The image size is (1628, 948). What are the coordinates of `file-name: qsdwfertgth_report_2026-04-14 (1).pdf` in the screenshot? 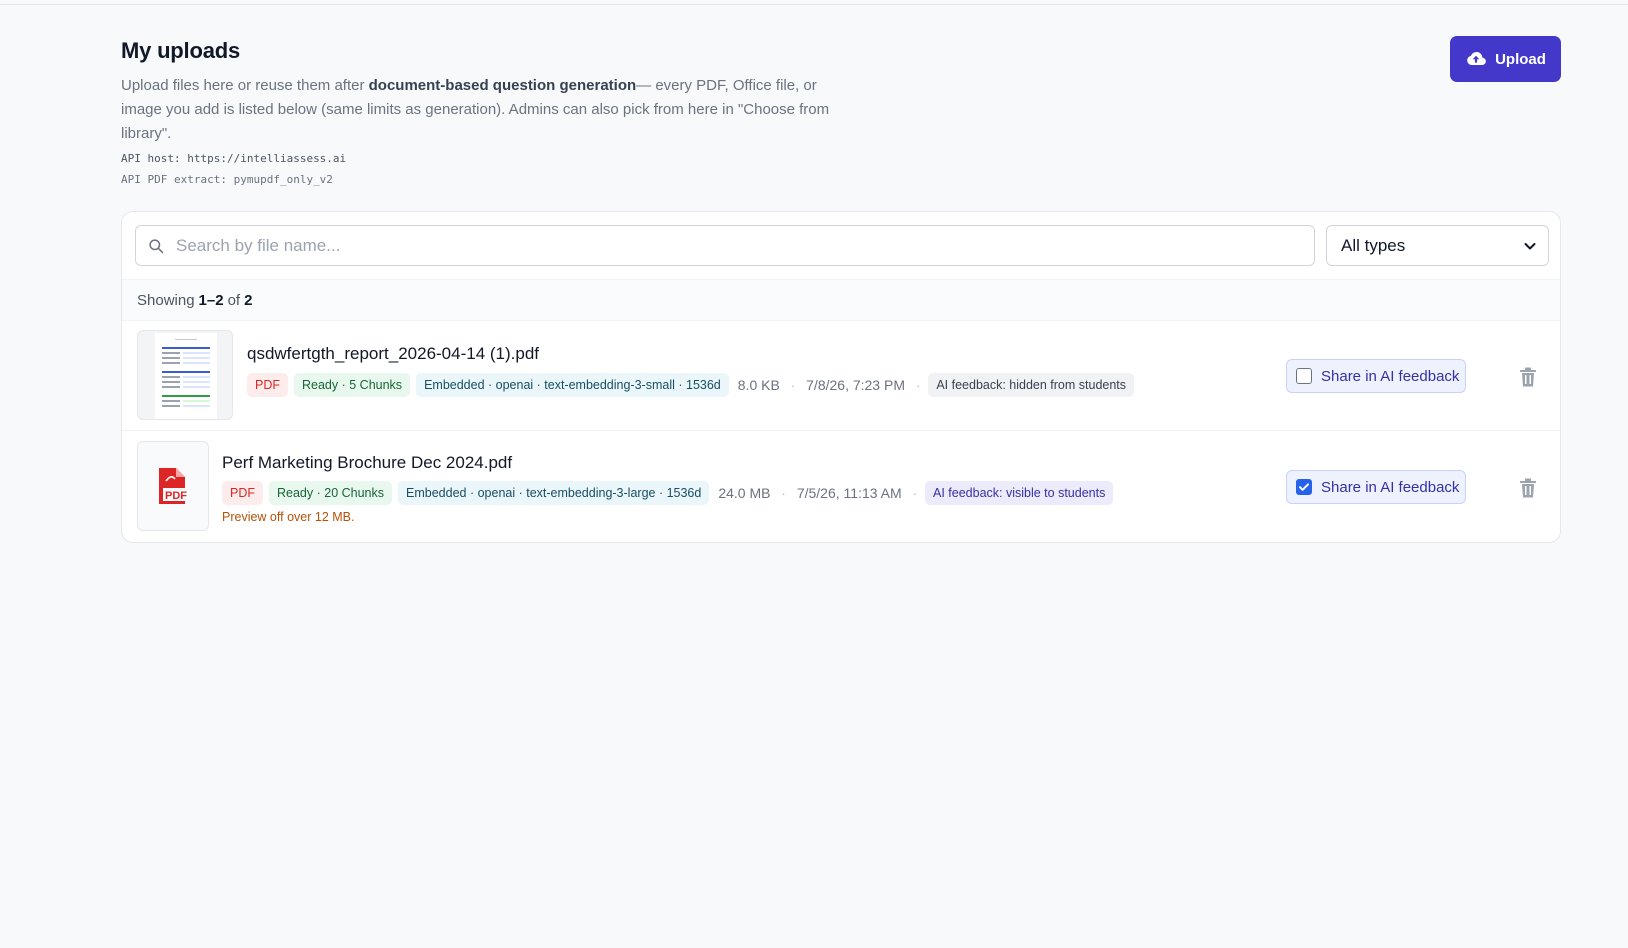 It's located at (393, 354).